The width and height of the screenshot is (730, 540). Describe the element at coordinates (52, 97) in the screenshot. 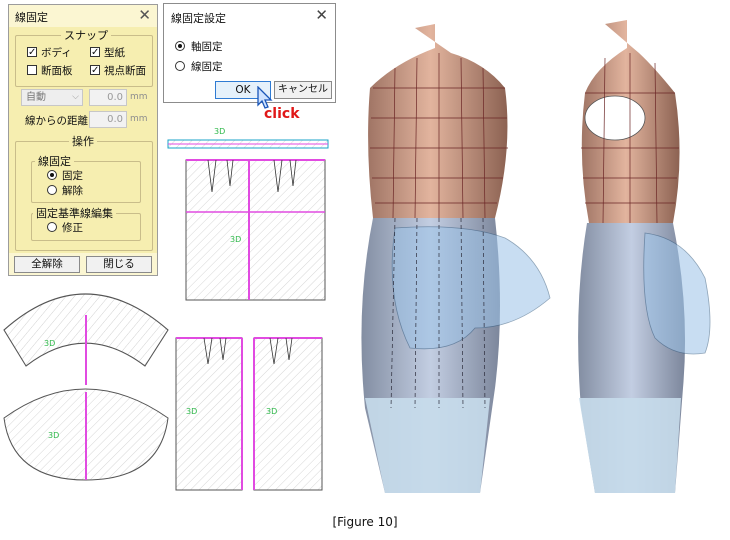

I see `mode-select: 自動 ⌵` at that location.